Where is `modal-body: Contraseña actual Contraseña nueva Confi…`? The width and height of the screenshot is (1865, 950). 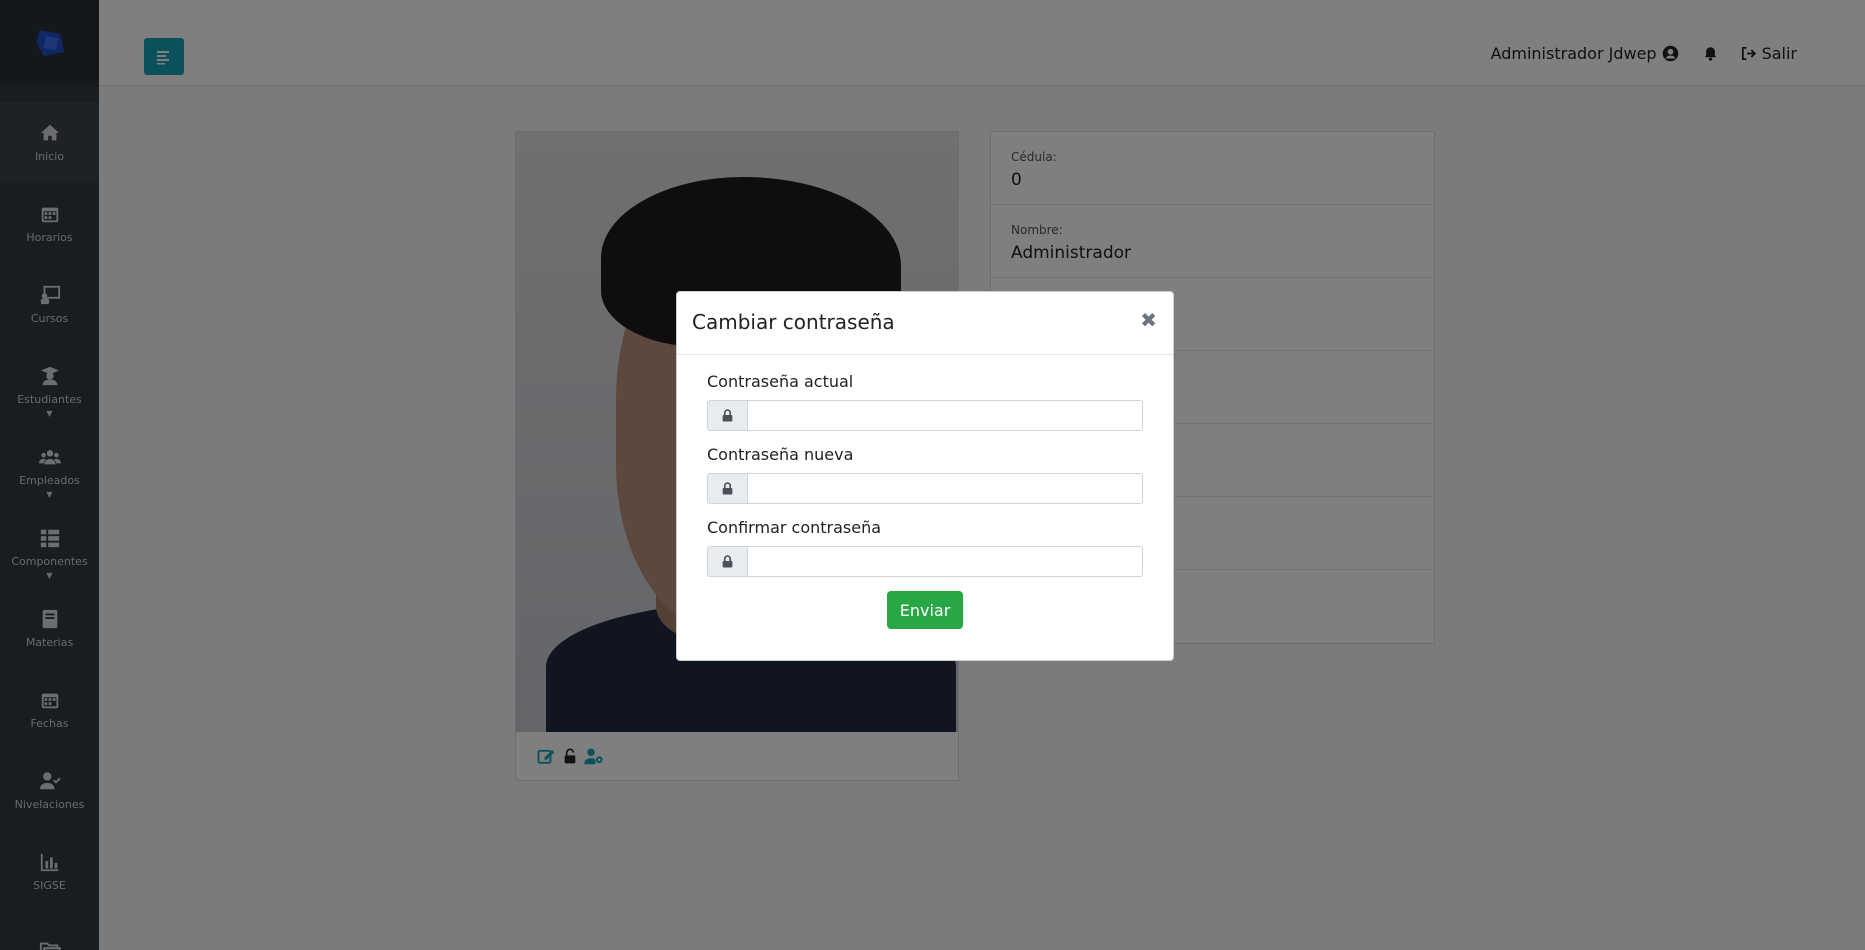 modal-body: Contraseña actual Contraseña nueva Confi… is located at coordinates (925, 492).